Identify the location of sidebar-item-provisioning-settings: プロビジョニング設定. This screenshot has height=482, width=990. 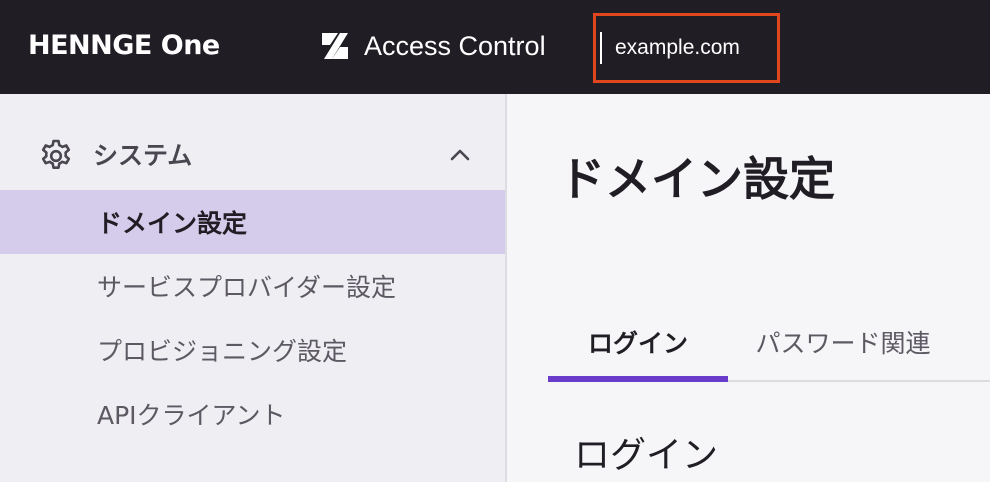
(252, 350).